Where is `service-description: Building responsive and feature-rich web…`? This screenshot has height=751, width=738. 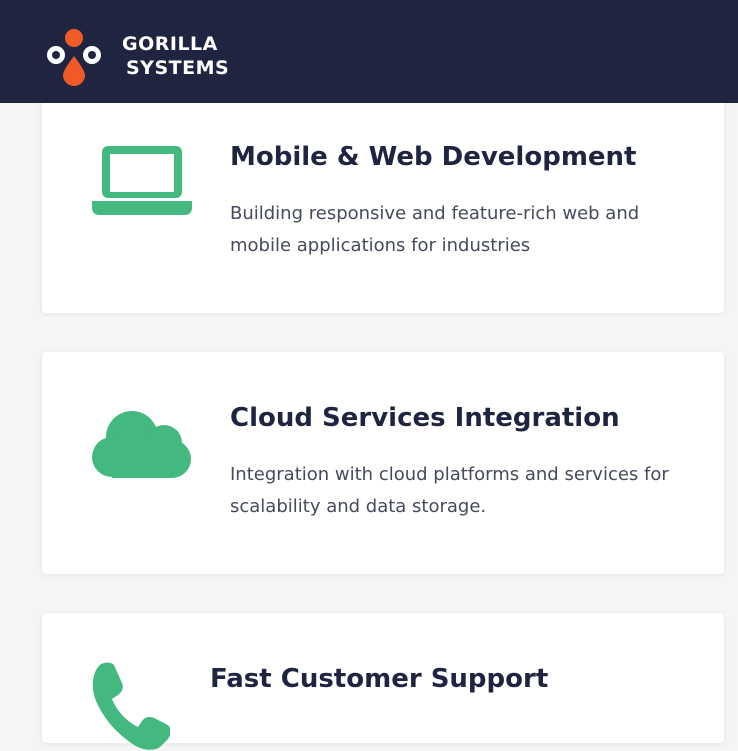
service-description: Building responsive and feature-rich web… is located at coordinates (435, 229).